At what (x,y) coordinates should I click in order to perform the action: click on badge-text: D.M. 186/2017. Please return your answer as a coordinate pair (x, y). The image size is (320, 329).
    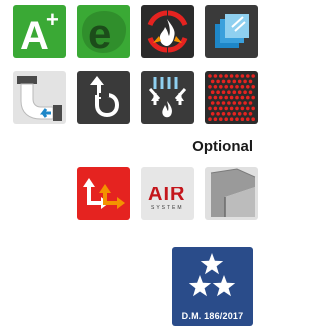
    Looking at the image, I should click on (212, 316).